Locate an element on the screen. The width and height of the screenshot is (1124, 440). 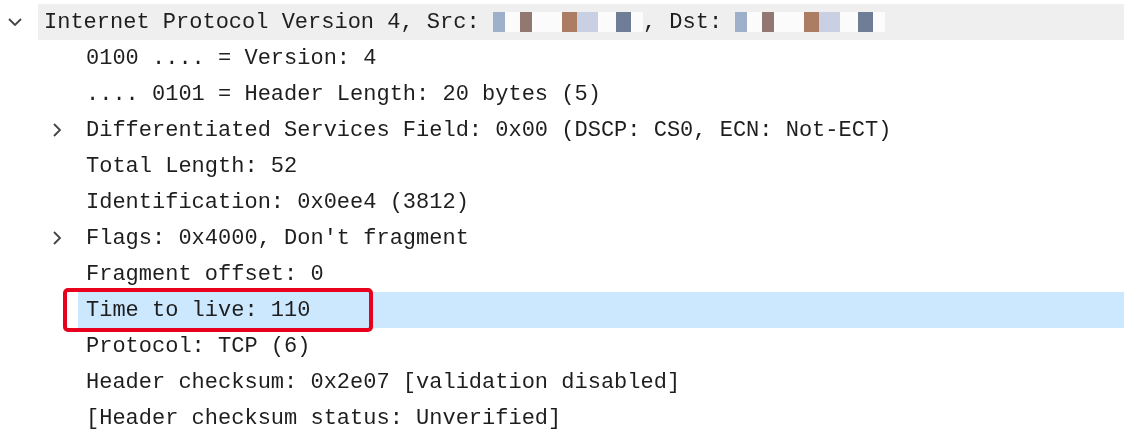
tree-item: Time to live: 110 is located at coordinates (601, 310).